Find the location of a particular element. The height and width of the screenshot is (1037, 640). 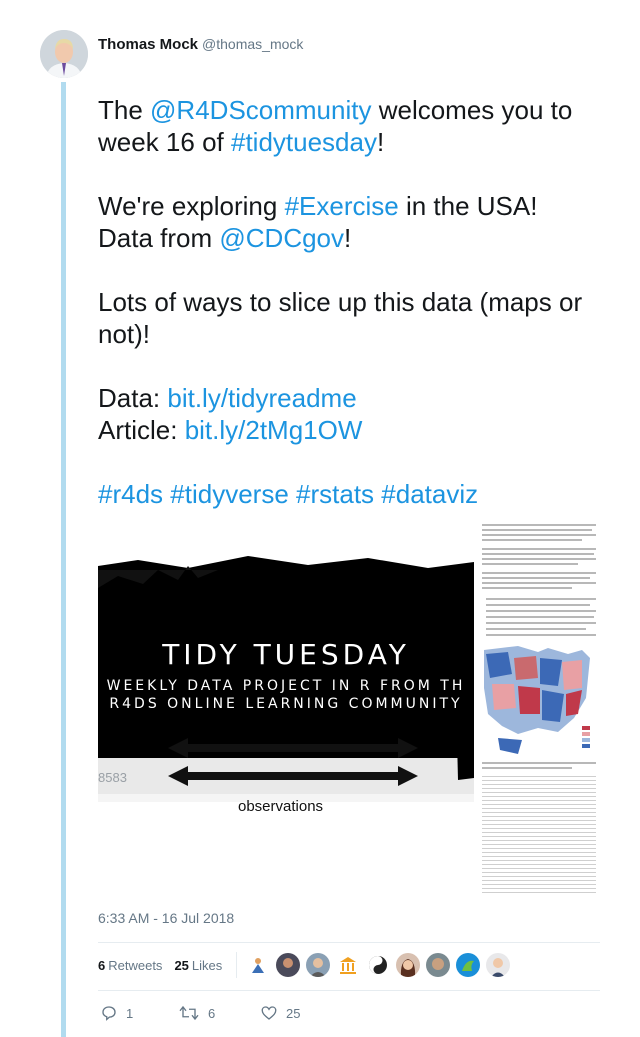

cdc-report-image is located at coordinates (539, 709).